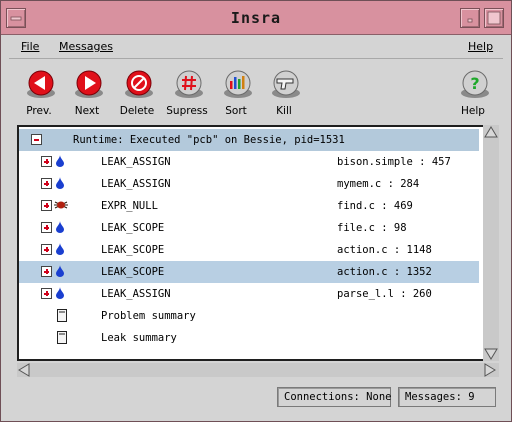 The height and width of the screenshot is (422, 512). I want to click on next-button: Next, so click(87, 92).